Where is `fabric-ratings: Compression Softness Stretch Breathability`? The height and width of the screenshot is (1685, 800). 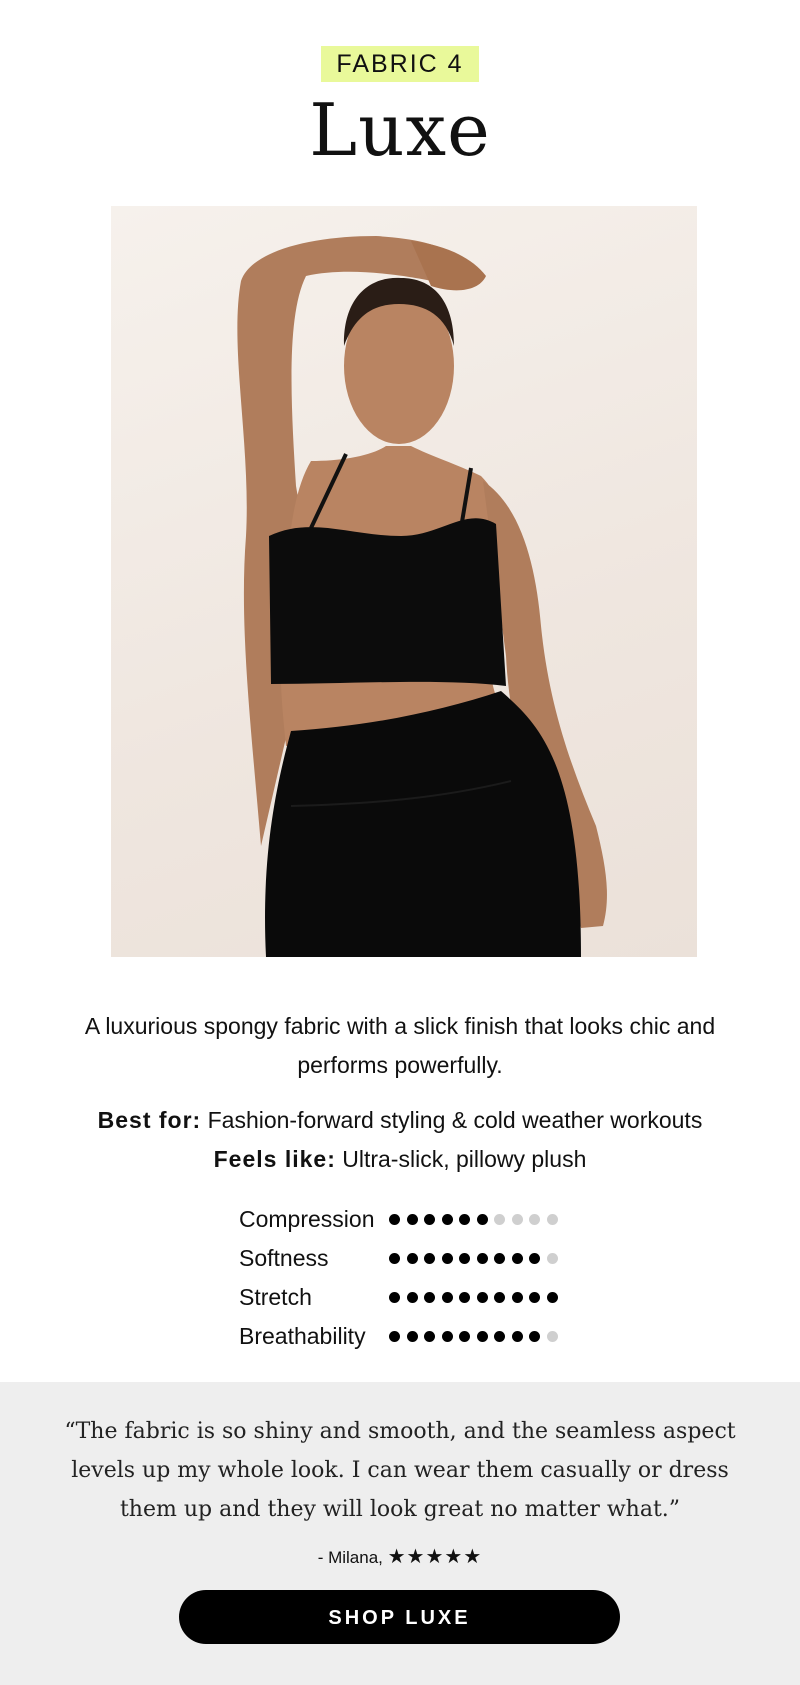
fabric-ratings: Compression Softness Stretch Breathability is located at coordinates (419, 1278).